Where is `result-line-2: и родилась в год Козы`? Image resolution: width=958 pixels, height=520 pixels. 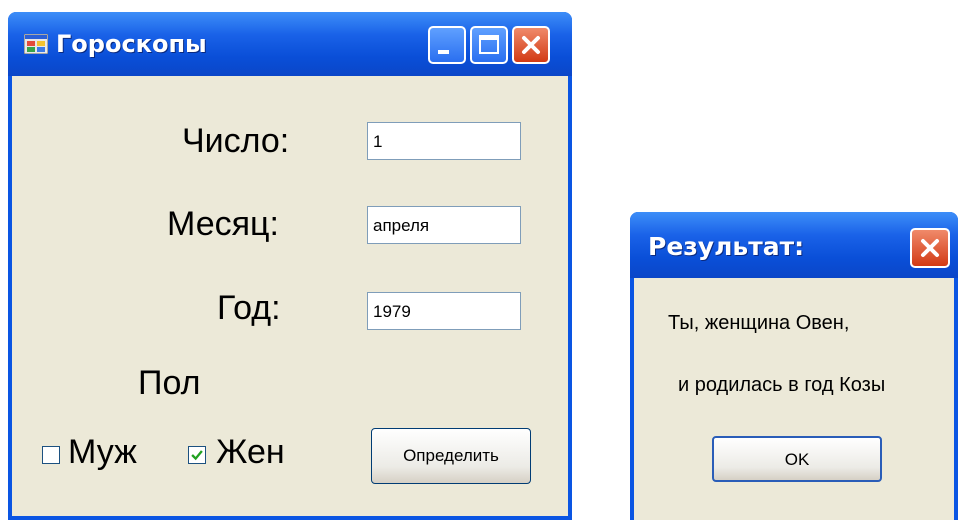 result-line-2: и родилась в год Козы is located at coordinates (782, 385).